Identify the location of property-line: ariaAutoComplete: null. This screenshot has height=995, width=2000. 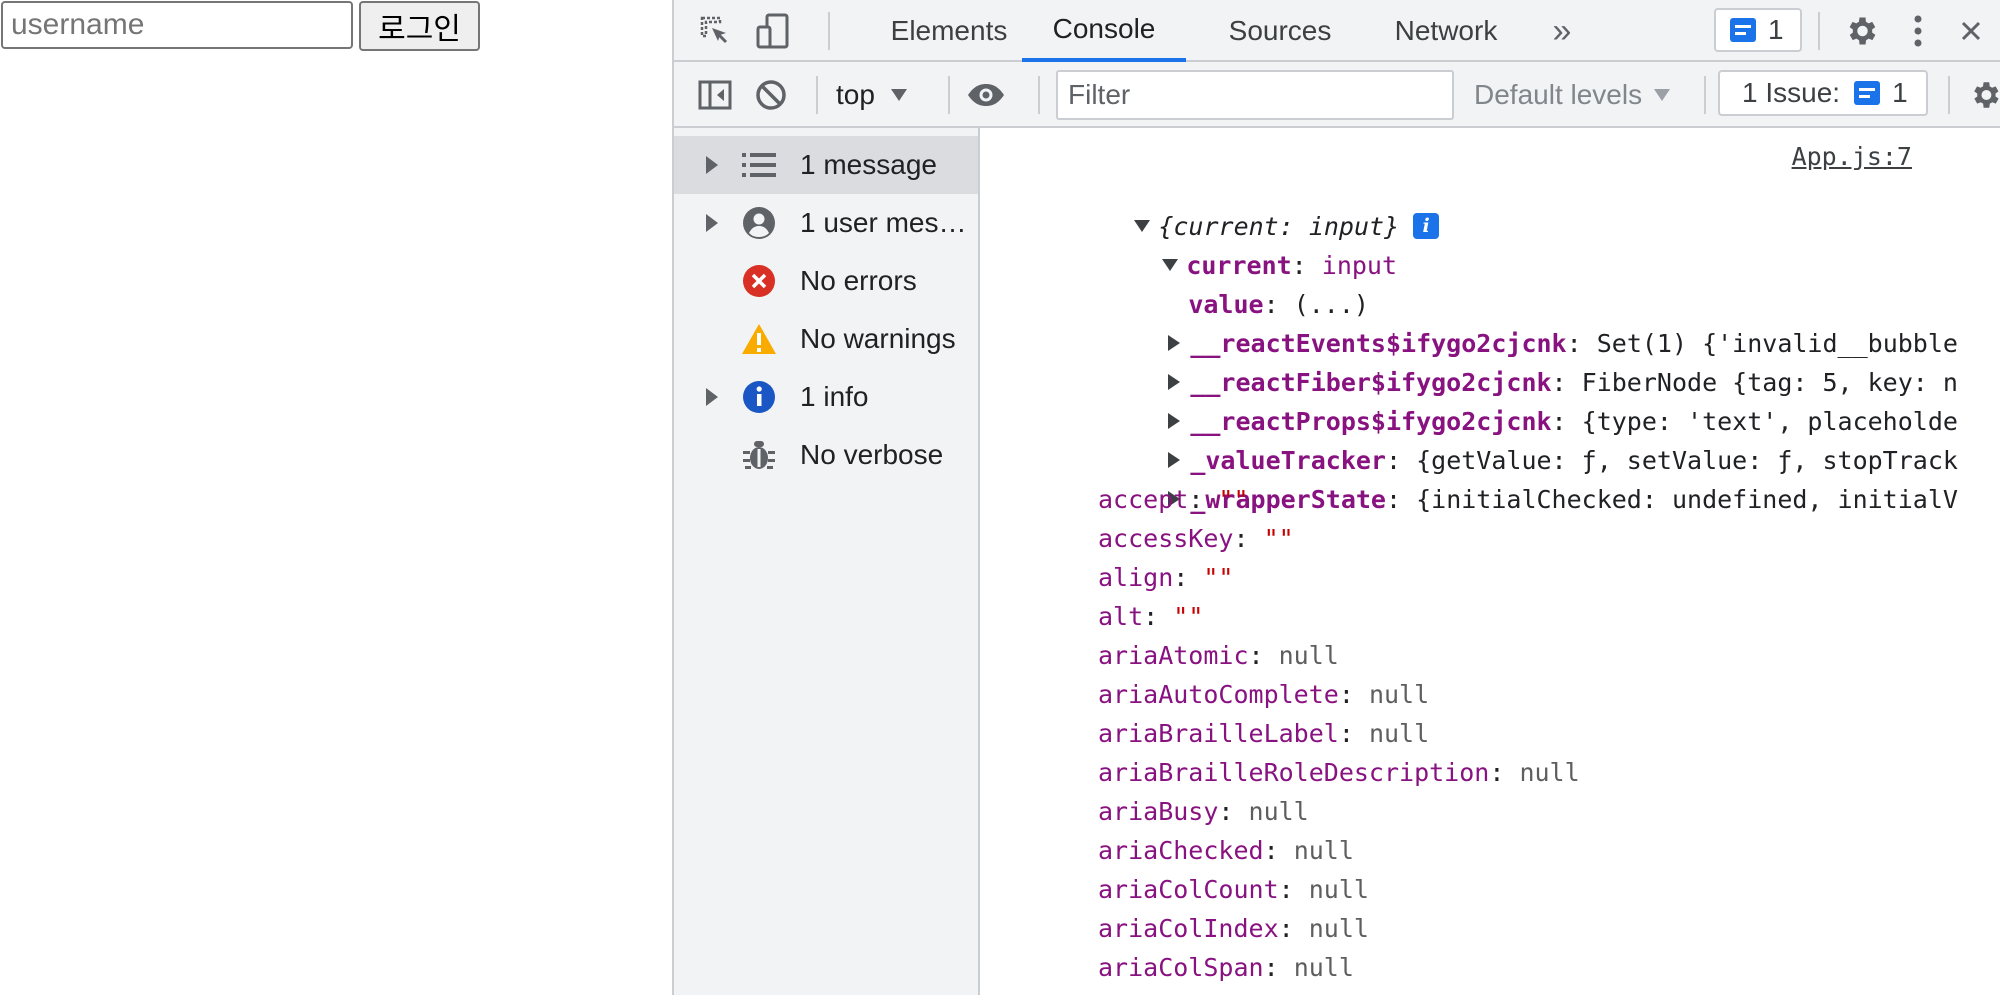
(1263, 694).